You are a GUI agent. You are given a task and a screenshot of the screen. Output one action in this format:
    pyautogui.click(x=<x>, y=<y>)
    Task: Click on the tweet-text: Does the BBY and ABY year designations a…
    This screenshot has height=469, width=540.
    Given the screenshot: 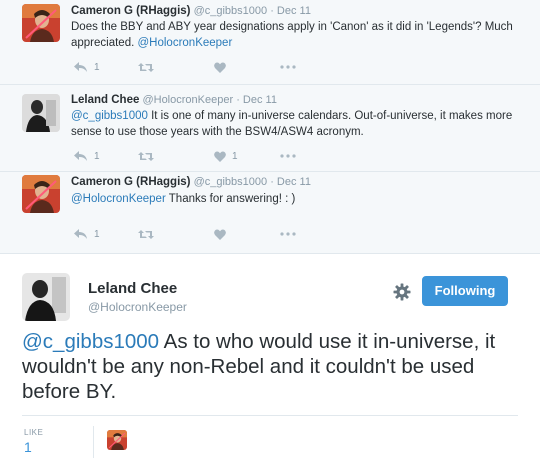 What is the action you would take?
    pyautogui.click(x=301, y=35)
    